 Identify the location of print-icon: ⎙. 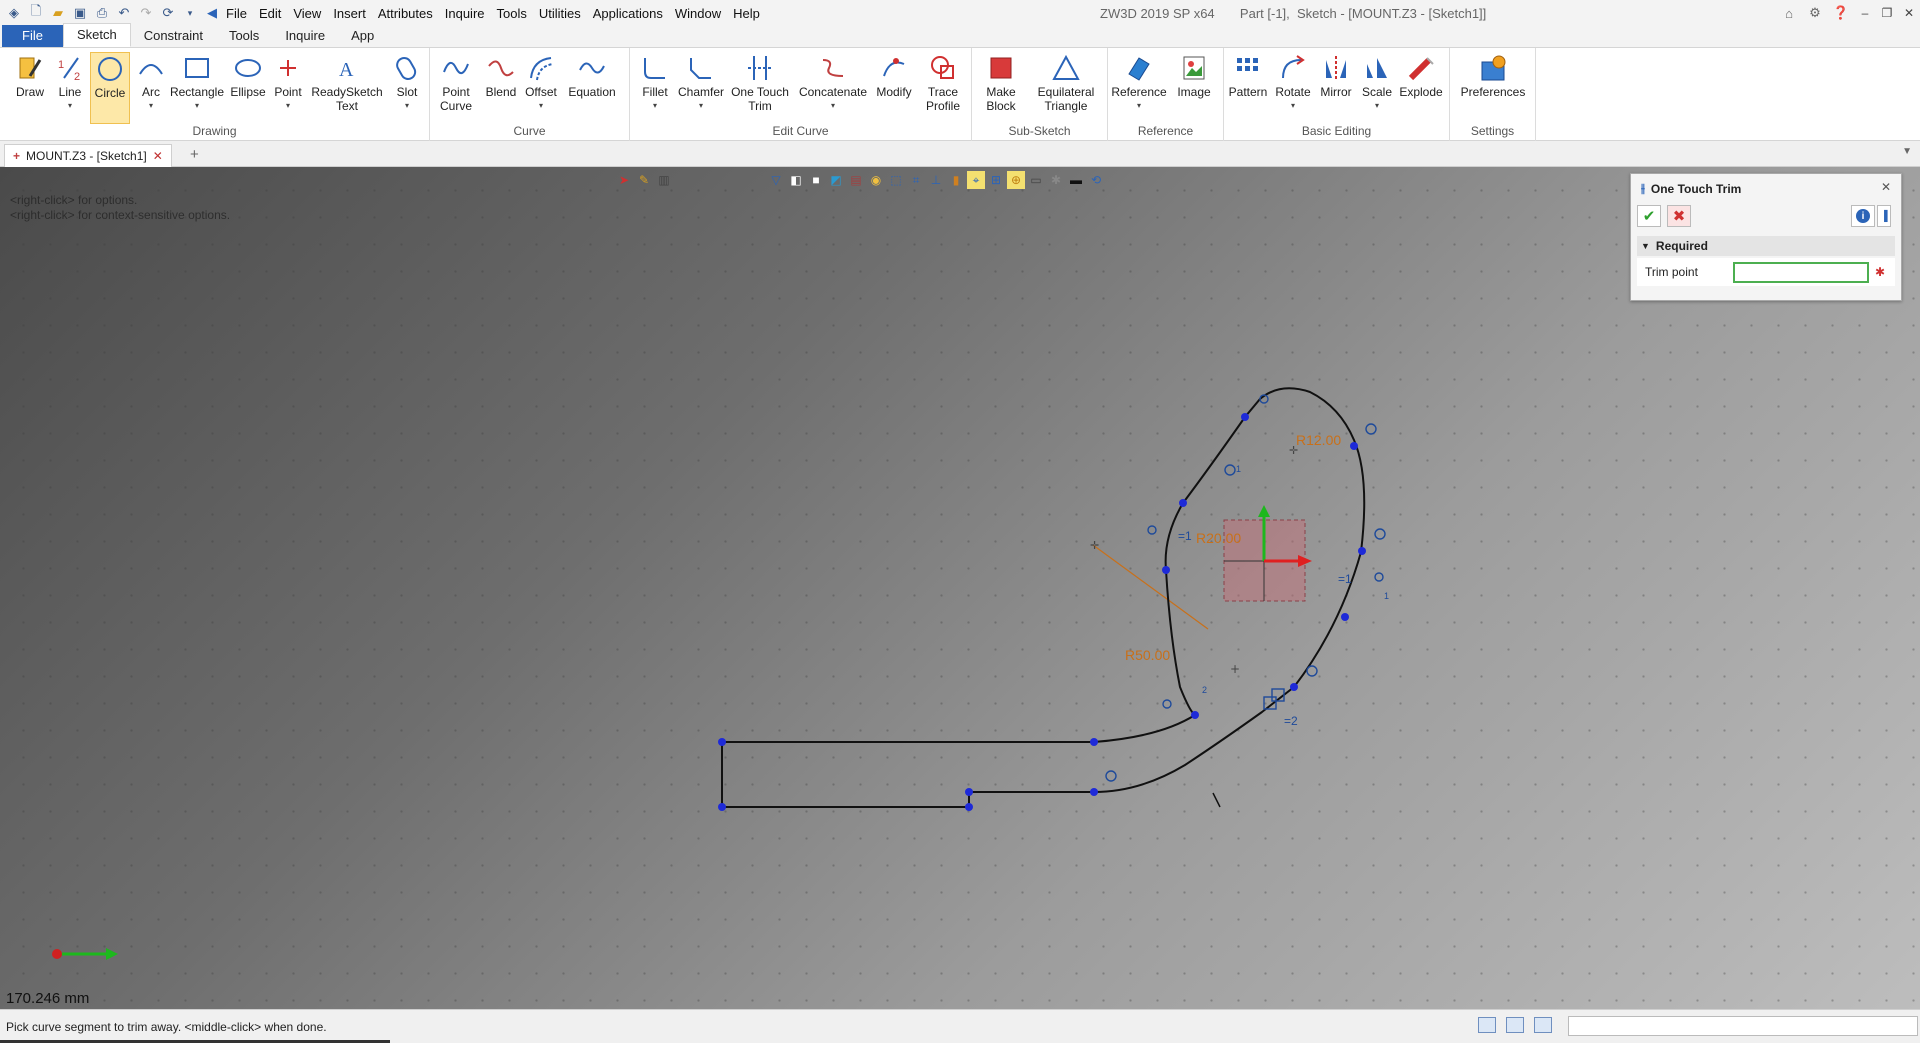
(102, 13).